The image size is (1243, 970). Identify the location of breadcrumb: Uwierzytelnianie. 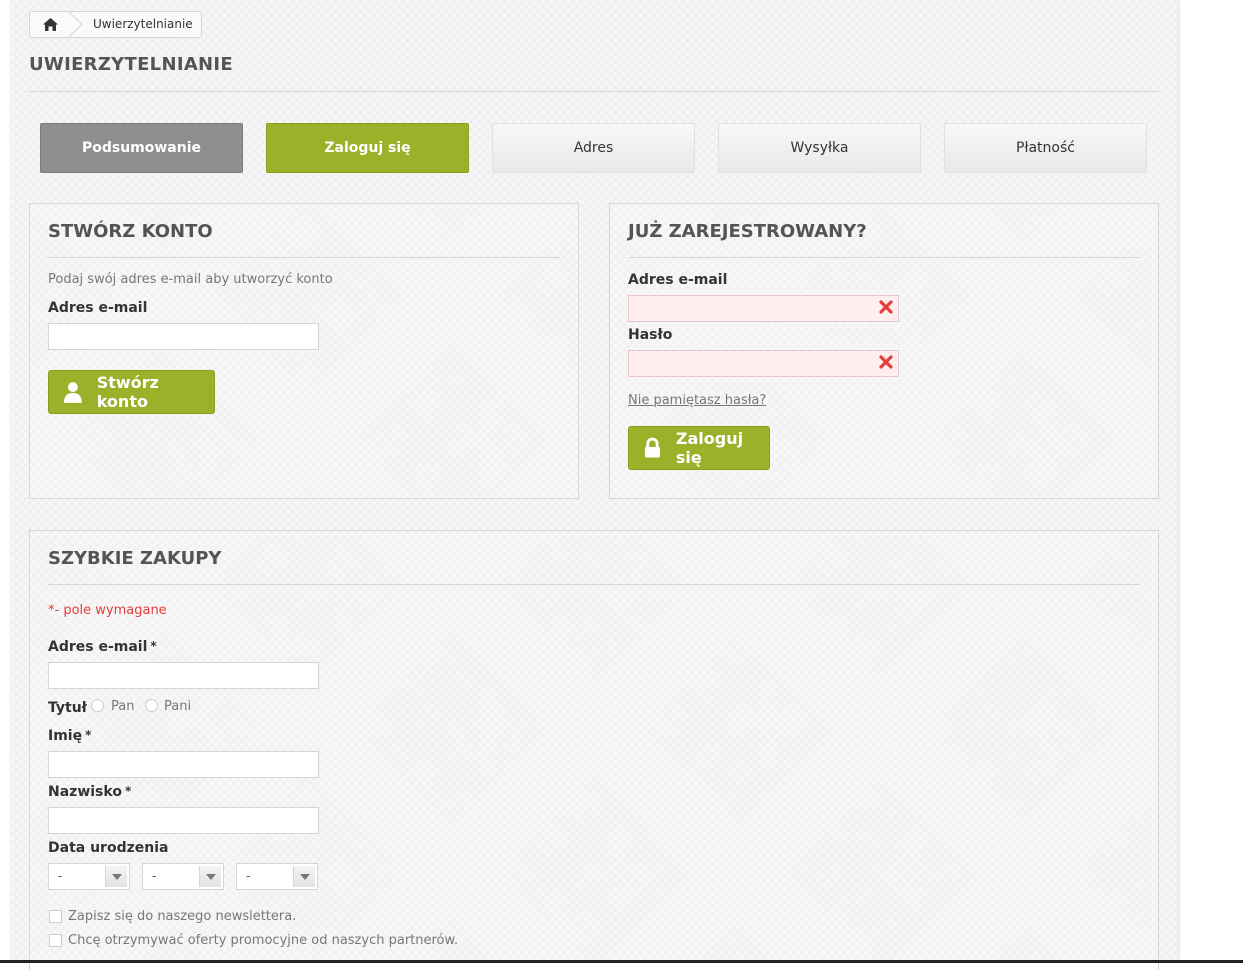
(115, 24).